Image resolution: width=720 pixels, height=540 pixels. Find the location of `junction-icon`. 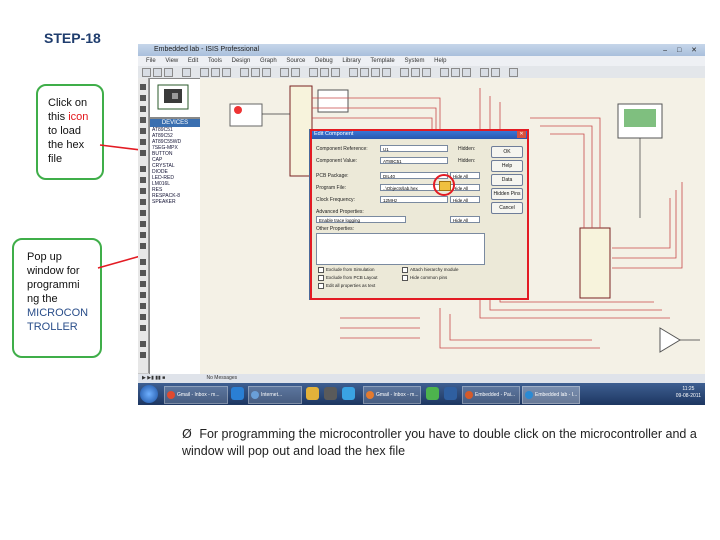

junction-icon is located at coordinates (143, 109).